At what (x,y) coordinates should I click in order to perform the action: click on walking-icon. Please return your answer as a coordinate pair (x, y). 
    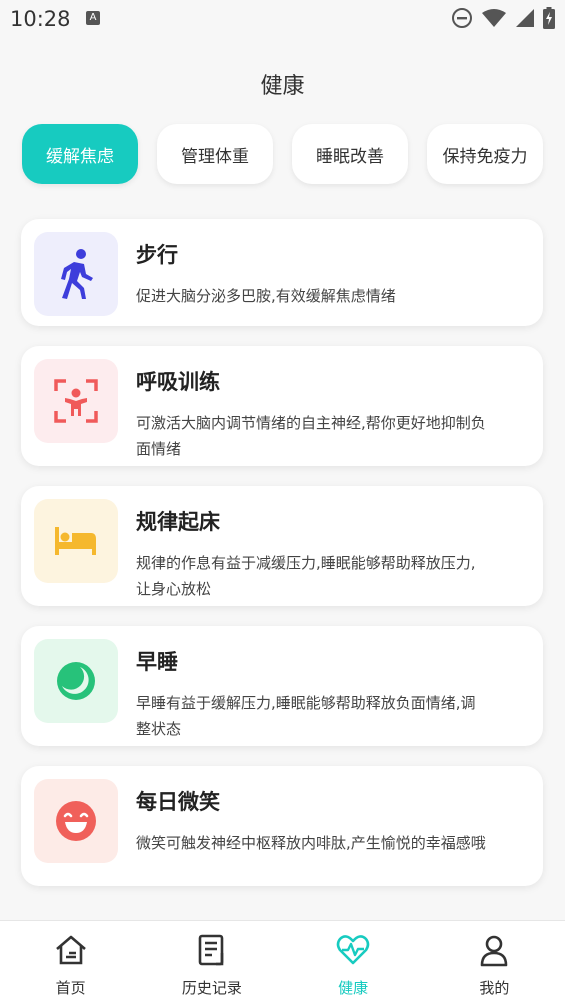
    Looking at the image, I should click on (77, 274).